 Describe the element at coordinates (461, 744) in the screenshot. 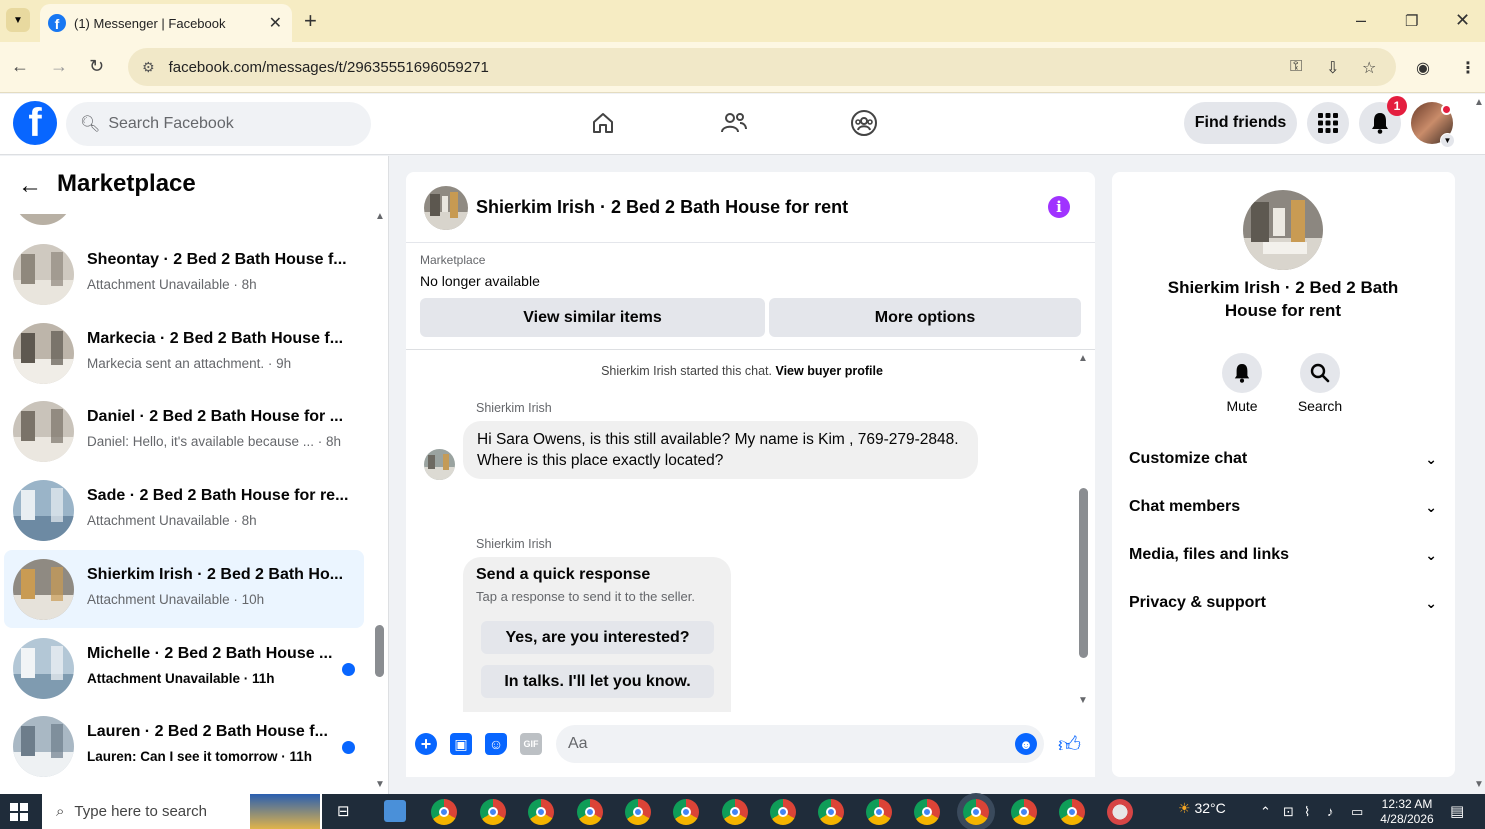

I see `image-icon: ▣` at that location.